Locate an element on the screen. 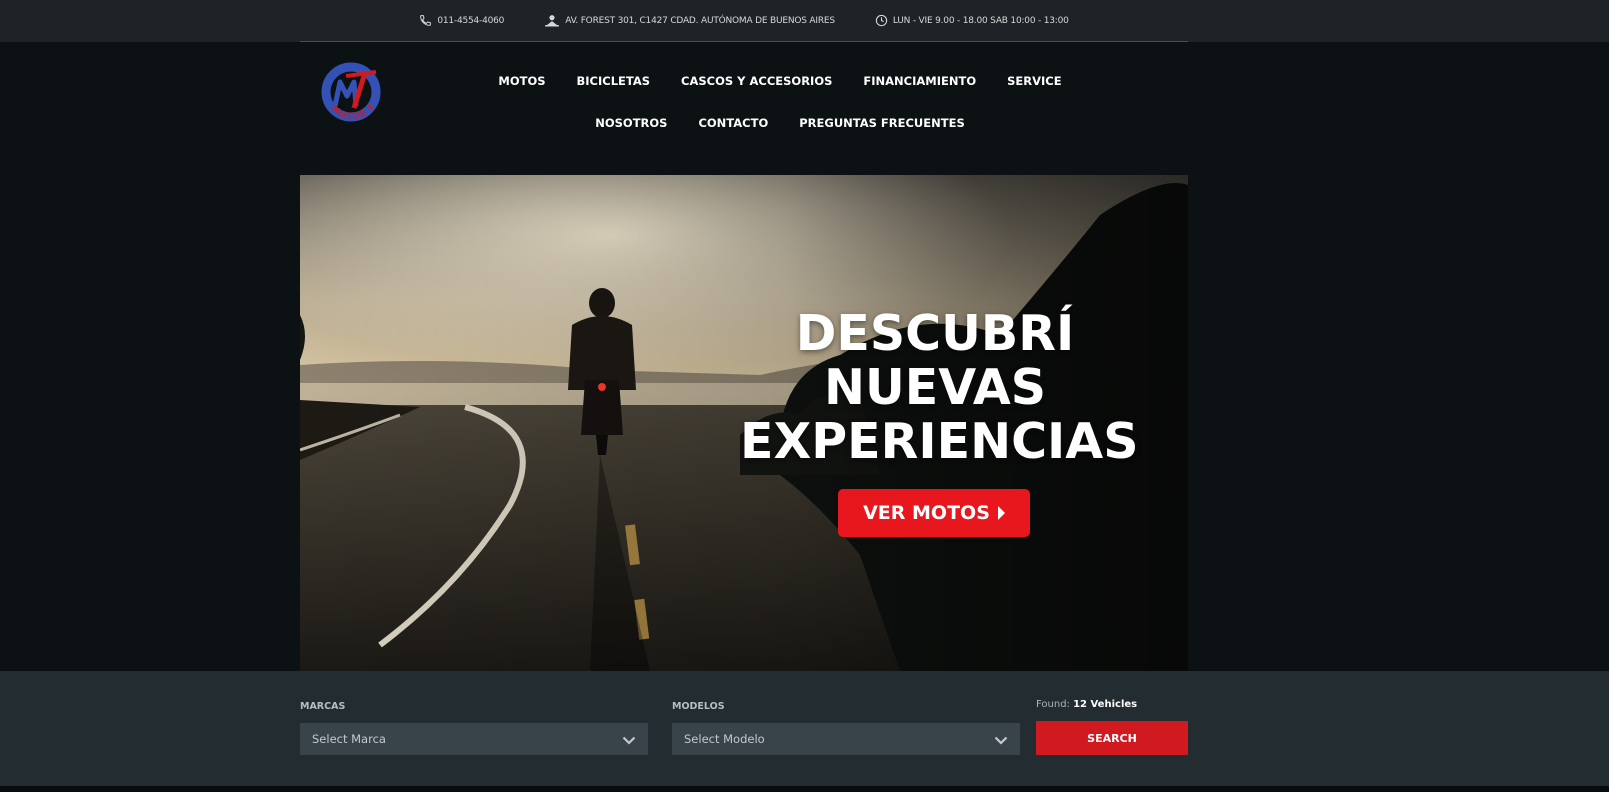  phone-info: 011-4554-4060 is located at coordinates (461, 20).